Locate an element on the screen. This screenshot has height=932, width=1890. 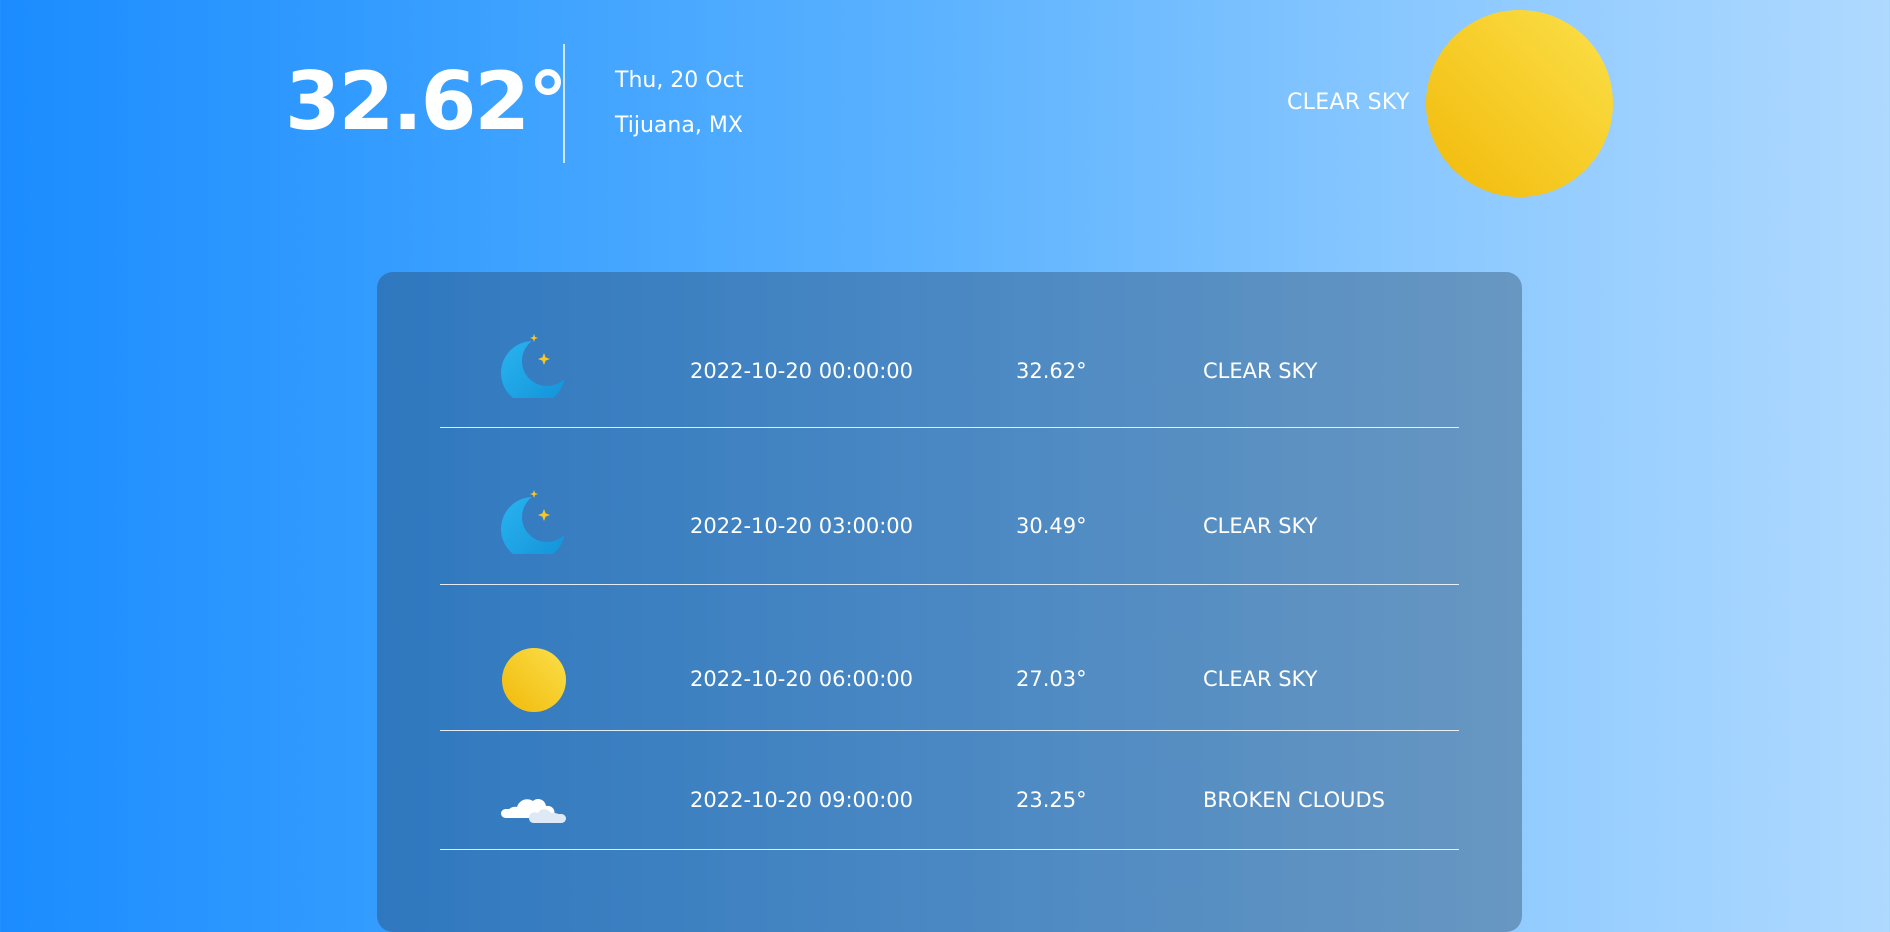
forecast-condition: BROKEN CLOUDS is located at coordinates (1294, 800).